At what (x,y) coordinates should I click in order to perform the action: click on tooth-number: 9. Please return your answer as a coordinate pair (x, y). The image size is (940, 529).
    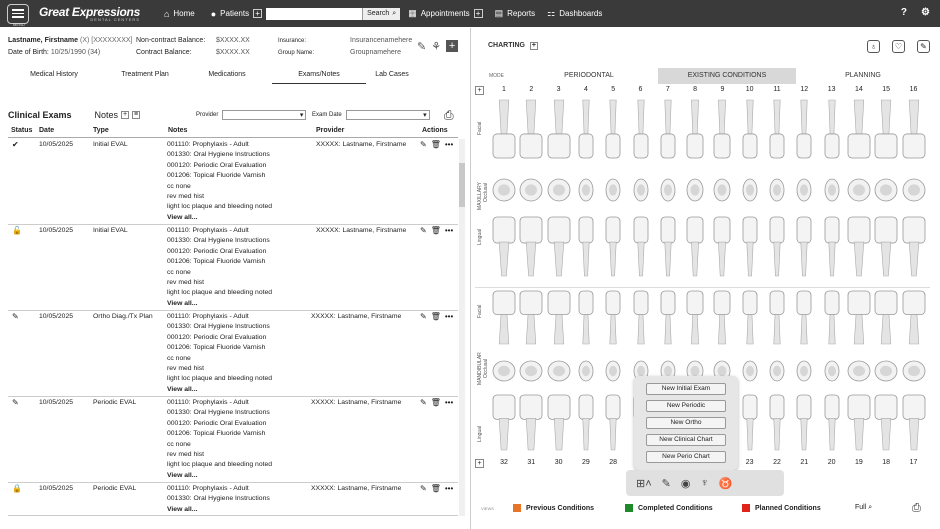
    Looking at the image, I should click on (722, 89).